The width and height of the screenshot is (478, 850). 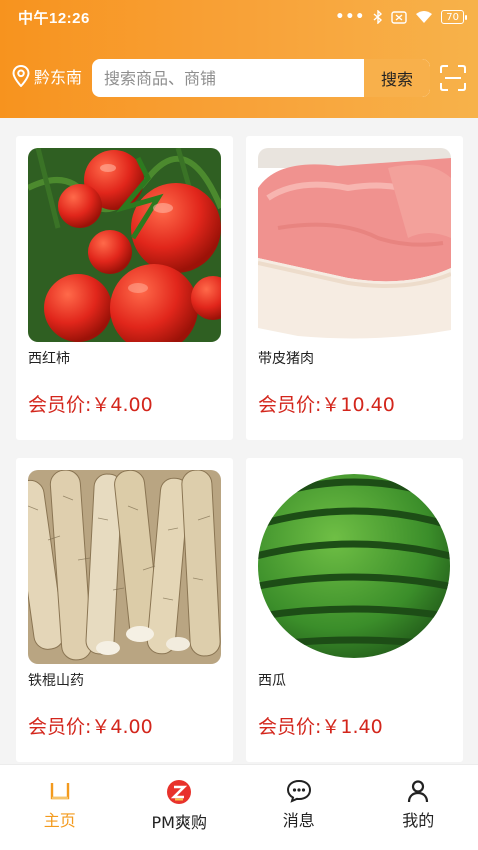 I want to click on sim-icon, so click(x=399, y=17).